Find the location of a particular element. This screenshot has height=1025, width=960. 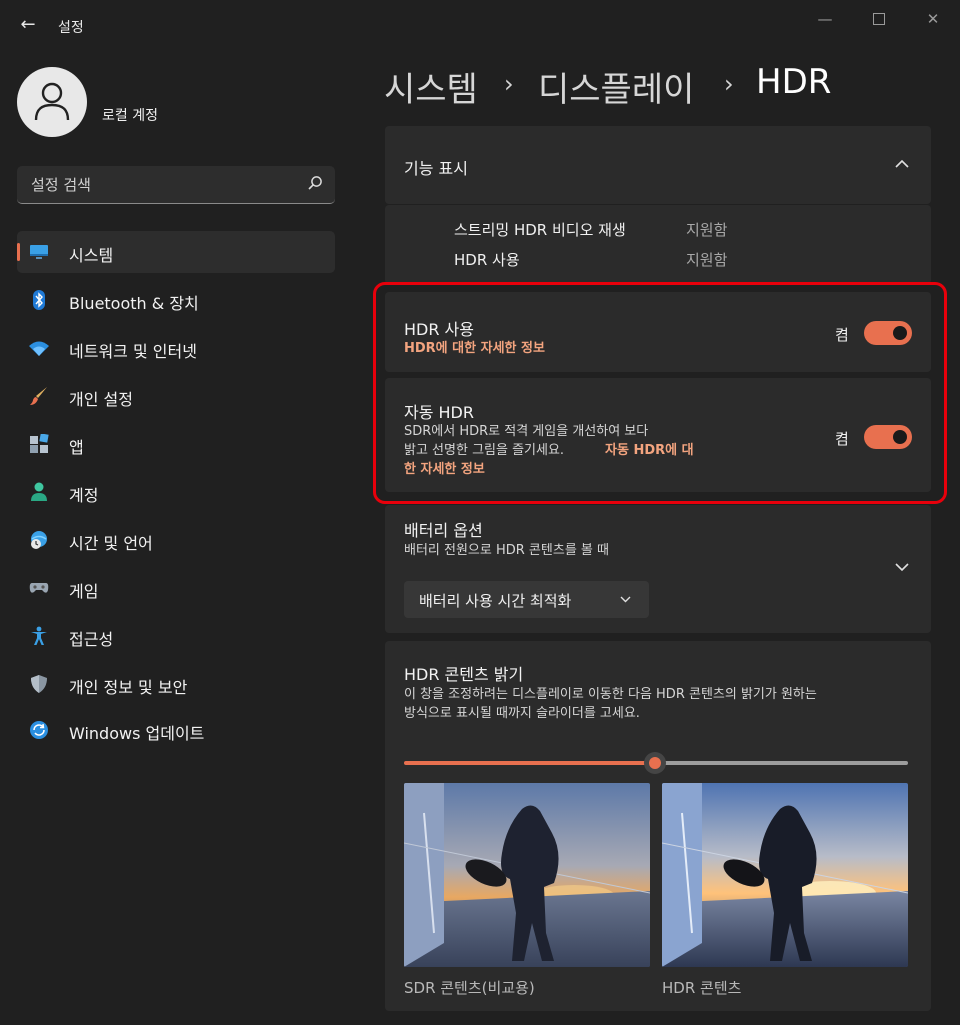

minimize-button: — is located at coordinates (825, 19).